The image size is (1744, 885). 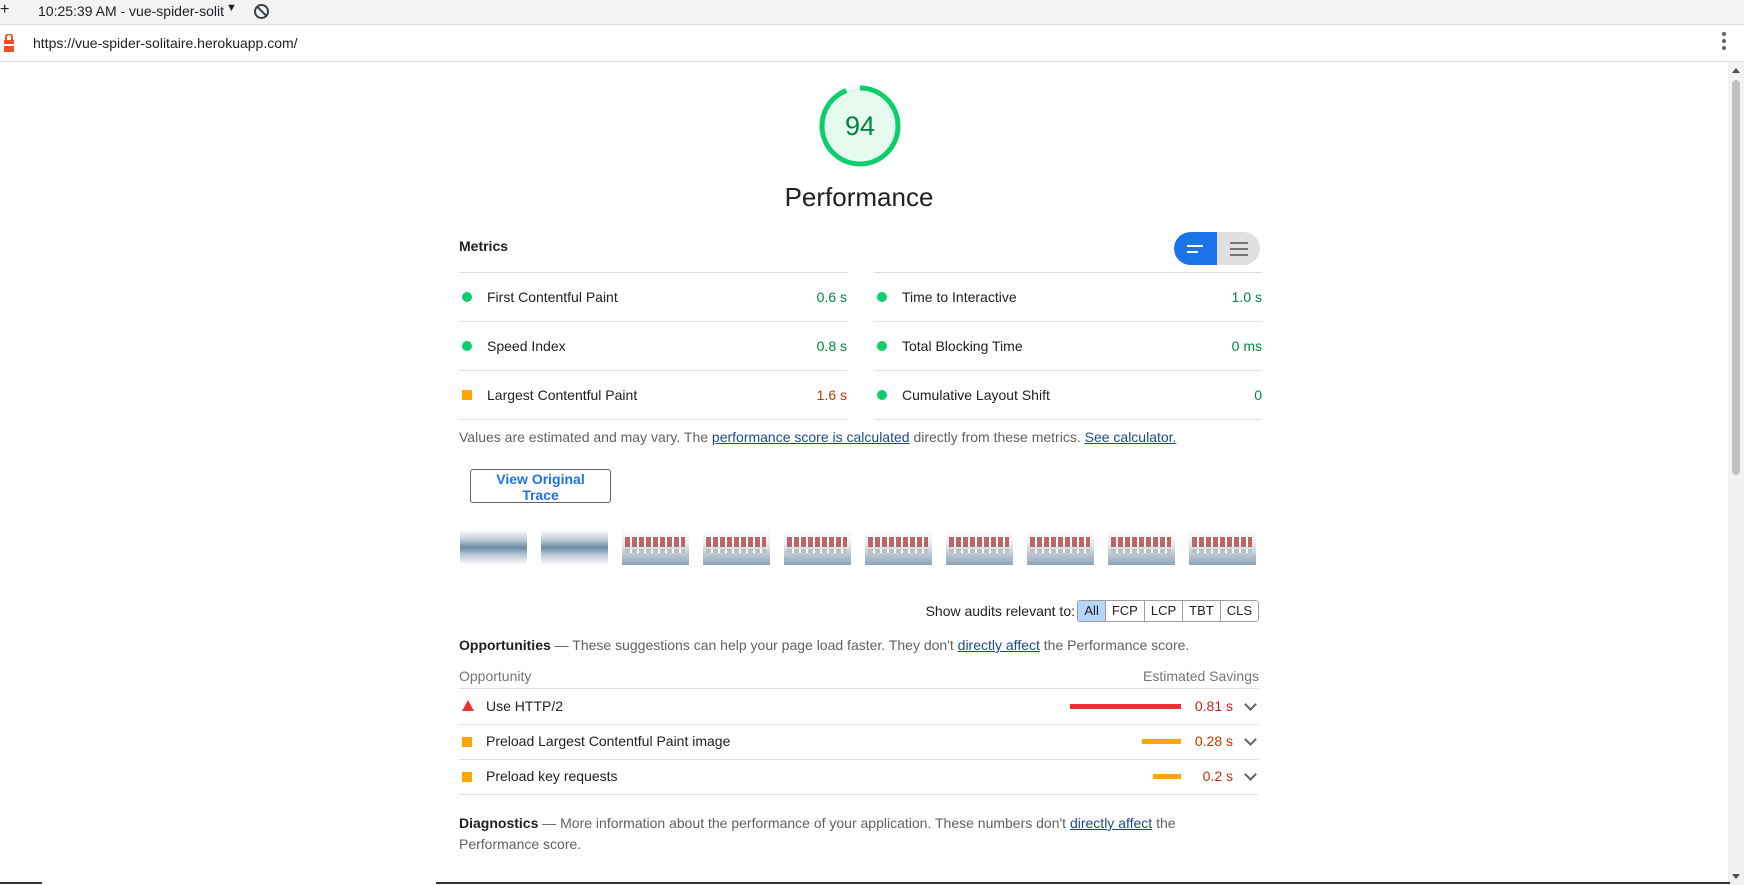 What do you see at coordinates (859, 678) in the screenshot?
I see `opportunities-table-header: Opportunity Estimated Savings` at bounding box center [859, 678].